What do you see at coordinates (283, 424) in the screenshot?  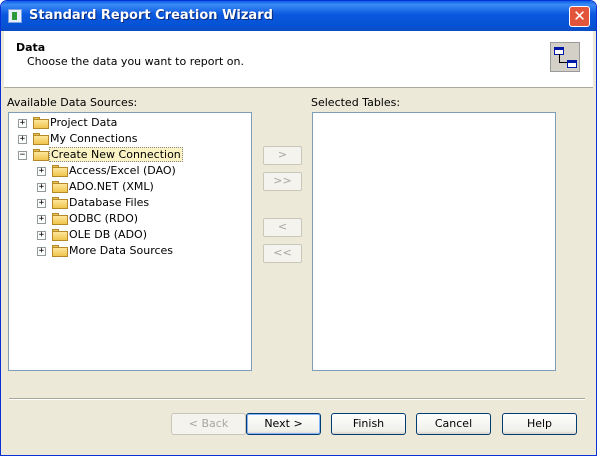 I see `next-button: Next >` at bounding box center [283, 424].